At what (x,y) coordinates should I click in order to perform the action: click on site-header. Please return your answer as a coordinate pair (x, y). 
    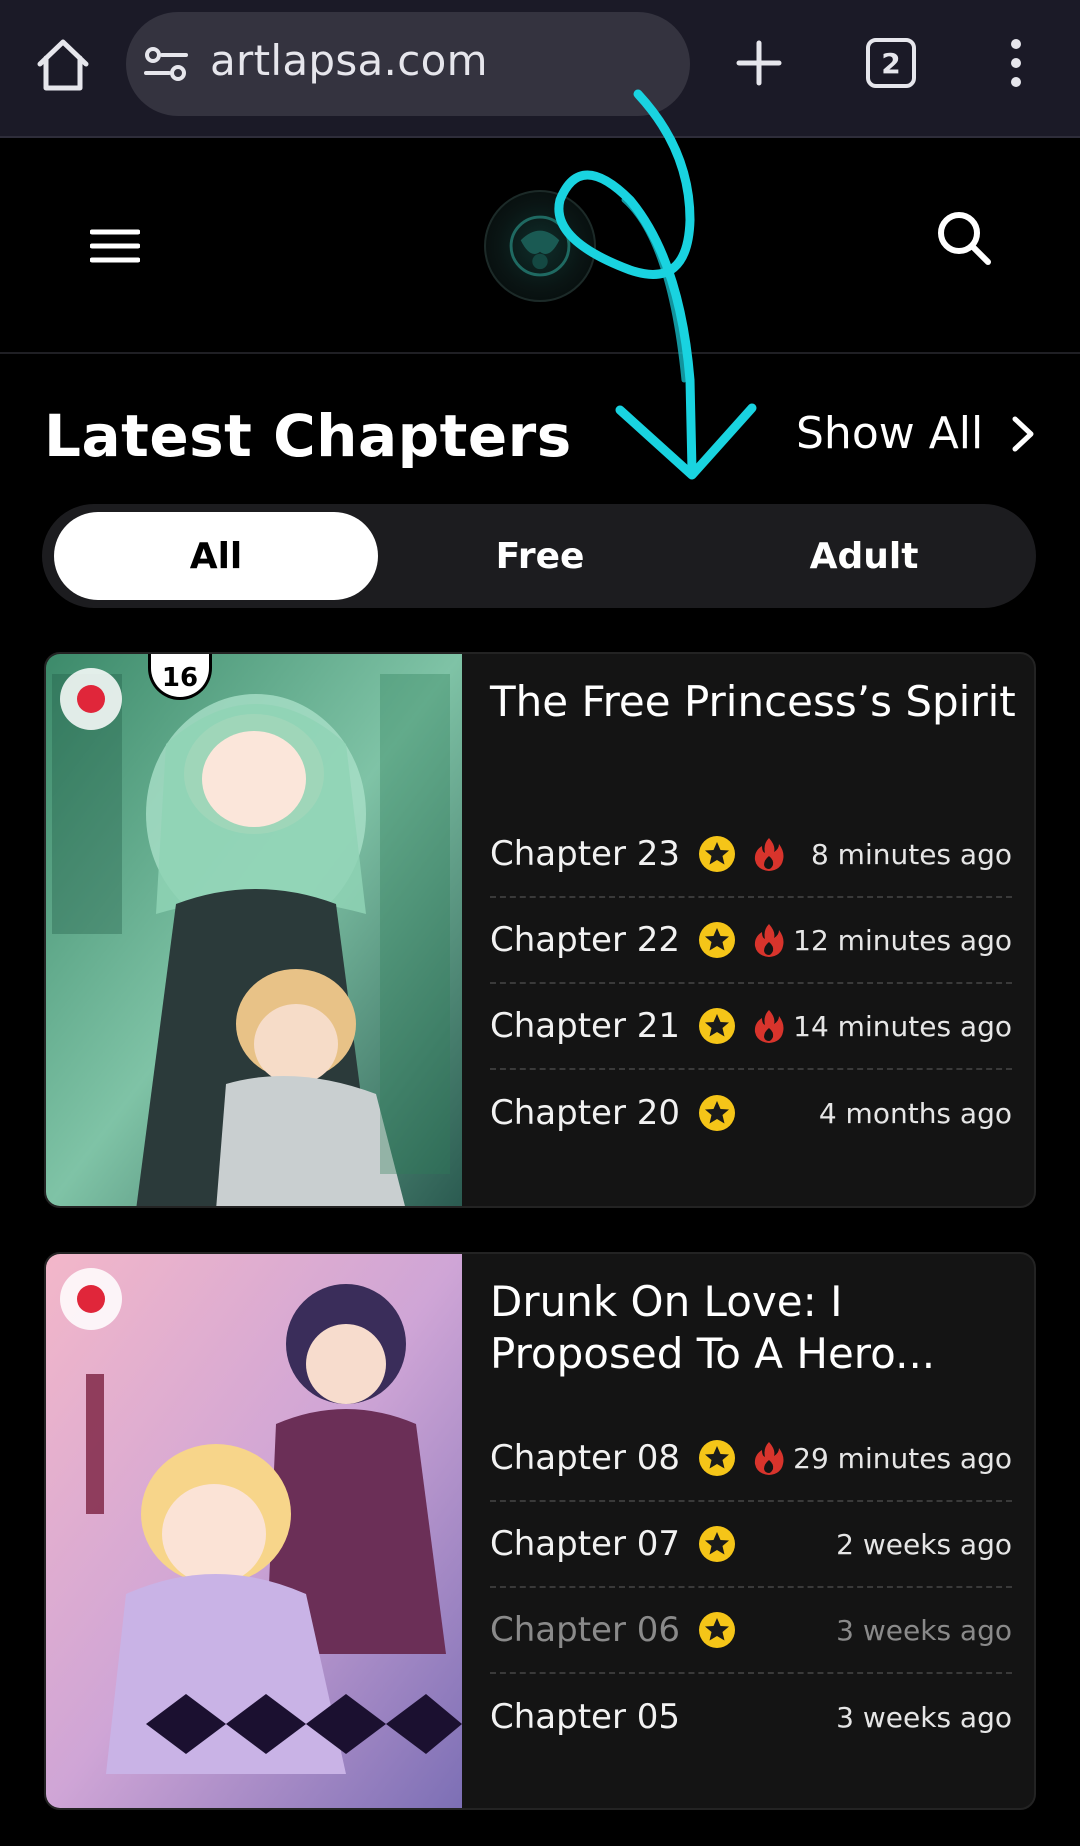
    Looking at the image, I should click on (540, 247).